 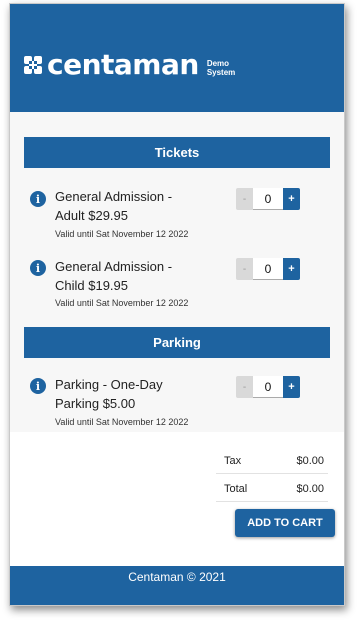 I want to click on total-label: Total, so click(x=236, y=489).